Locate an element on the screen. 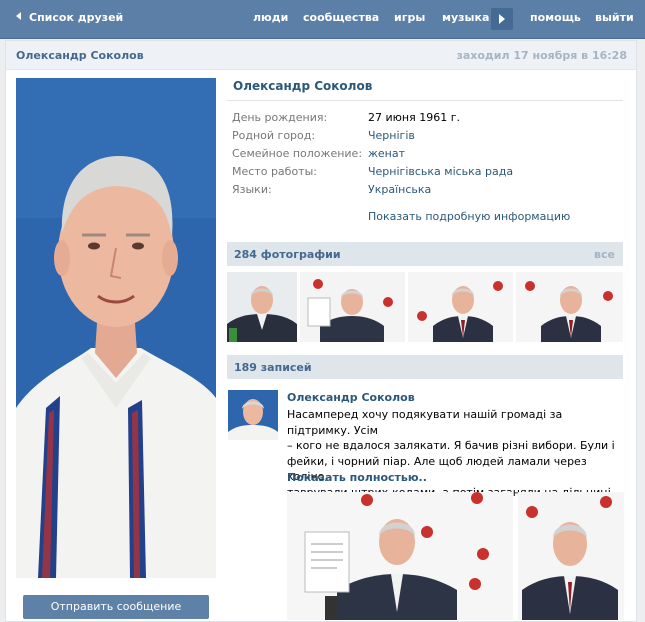  info-row-relationship: Семейное положение: женат is located at coordinates (427, 154).